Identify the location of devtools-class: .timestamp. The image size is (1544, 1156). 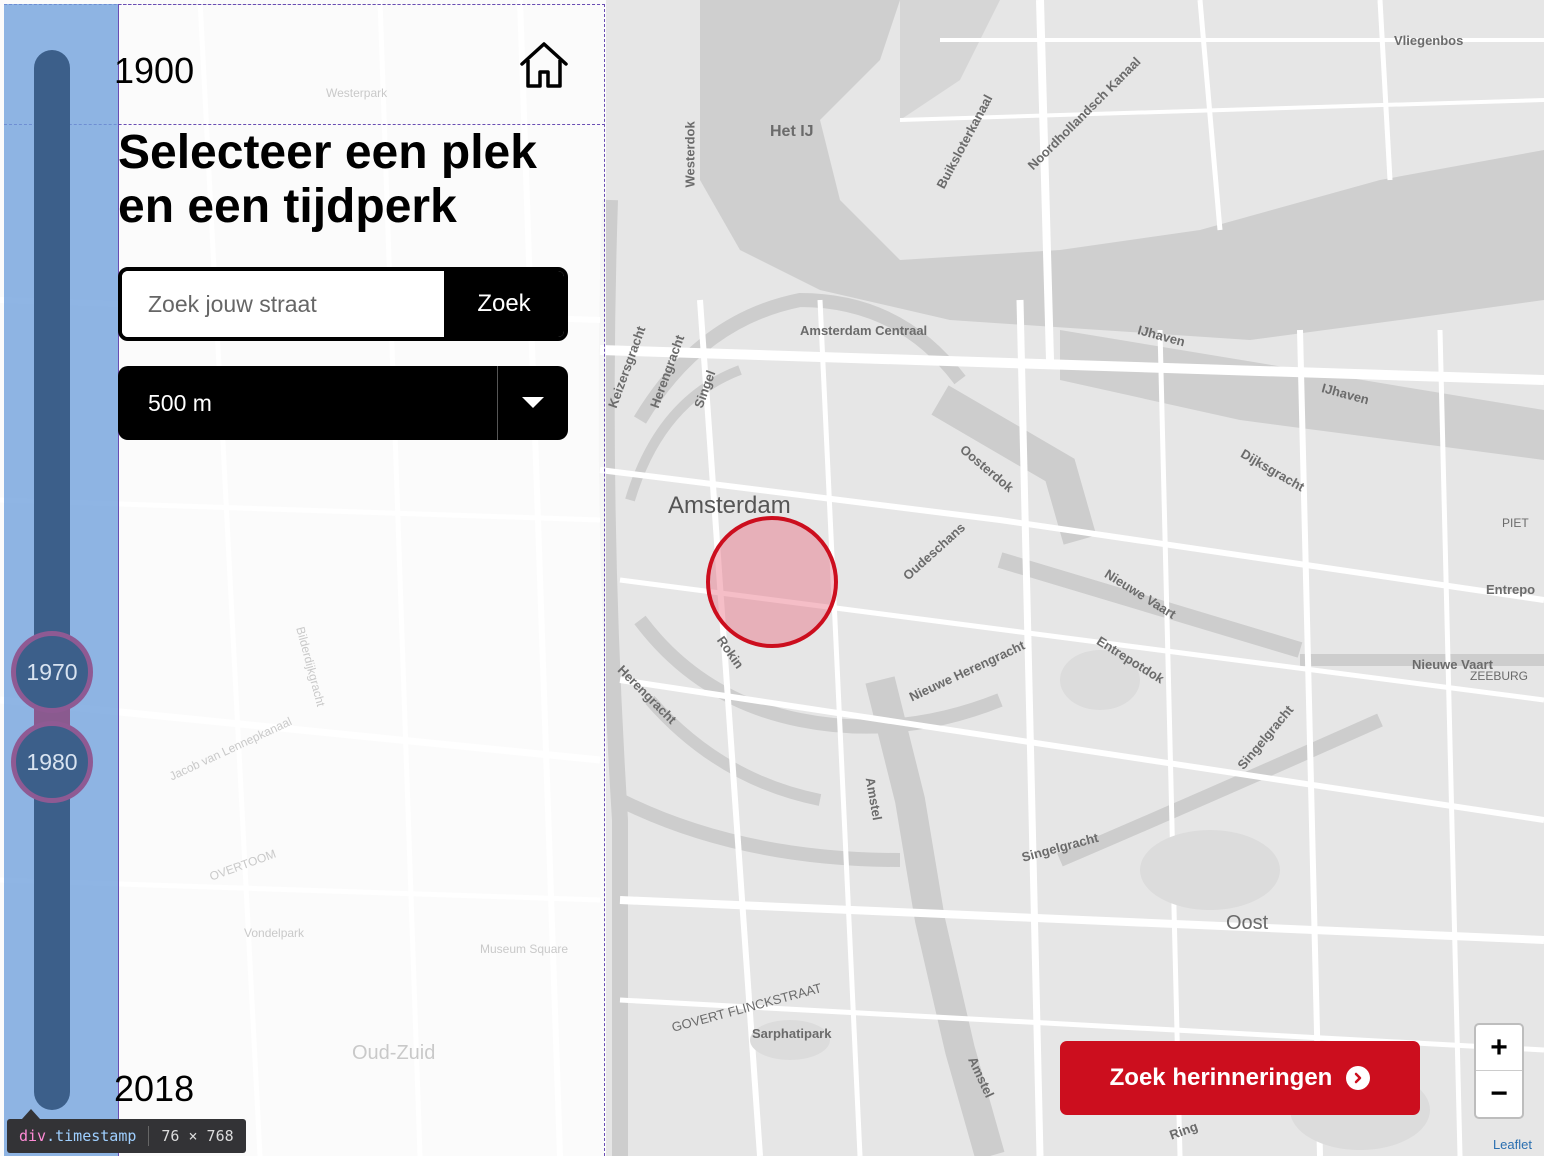
(91, 1136).